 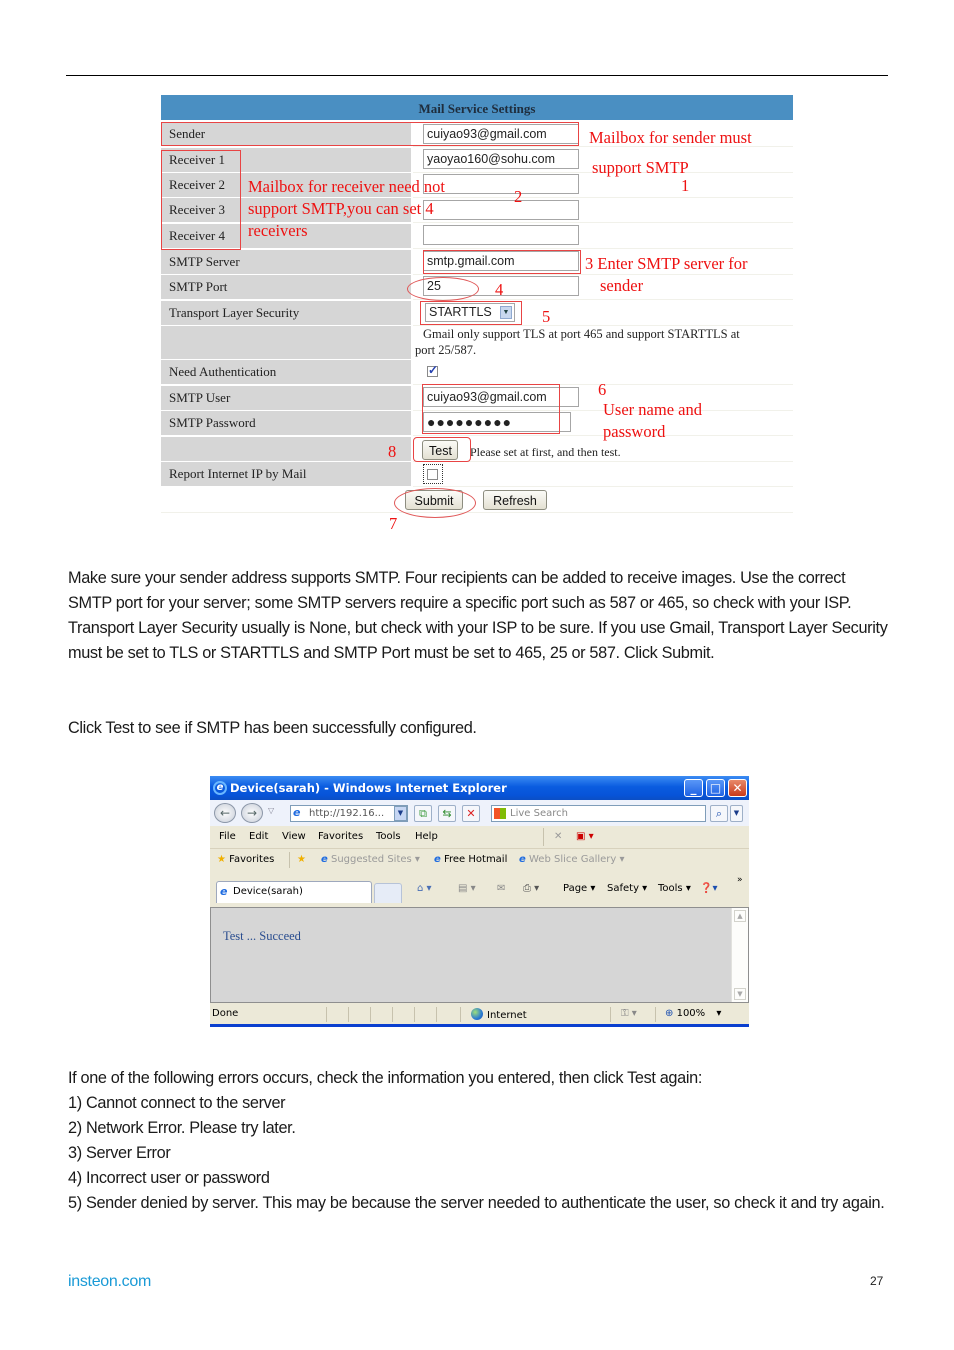 What do you see at coordinates (693, 1013) in the screenshot?
I see `zoom-control: ⊕ 100% ▾` at bounding box center [693, 1013].